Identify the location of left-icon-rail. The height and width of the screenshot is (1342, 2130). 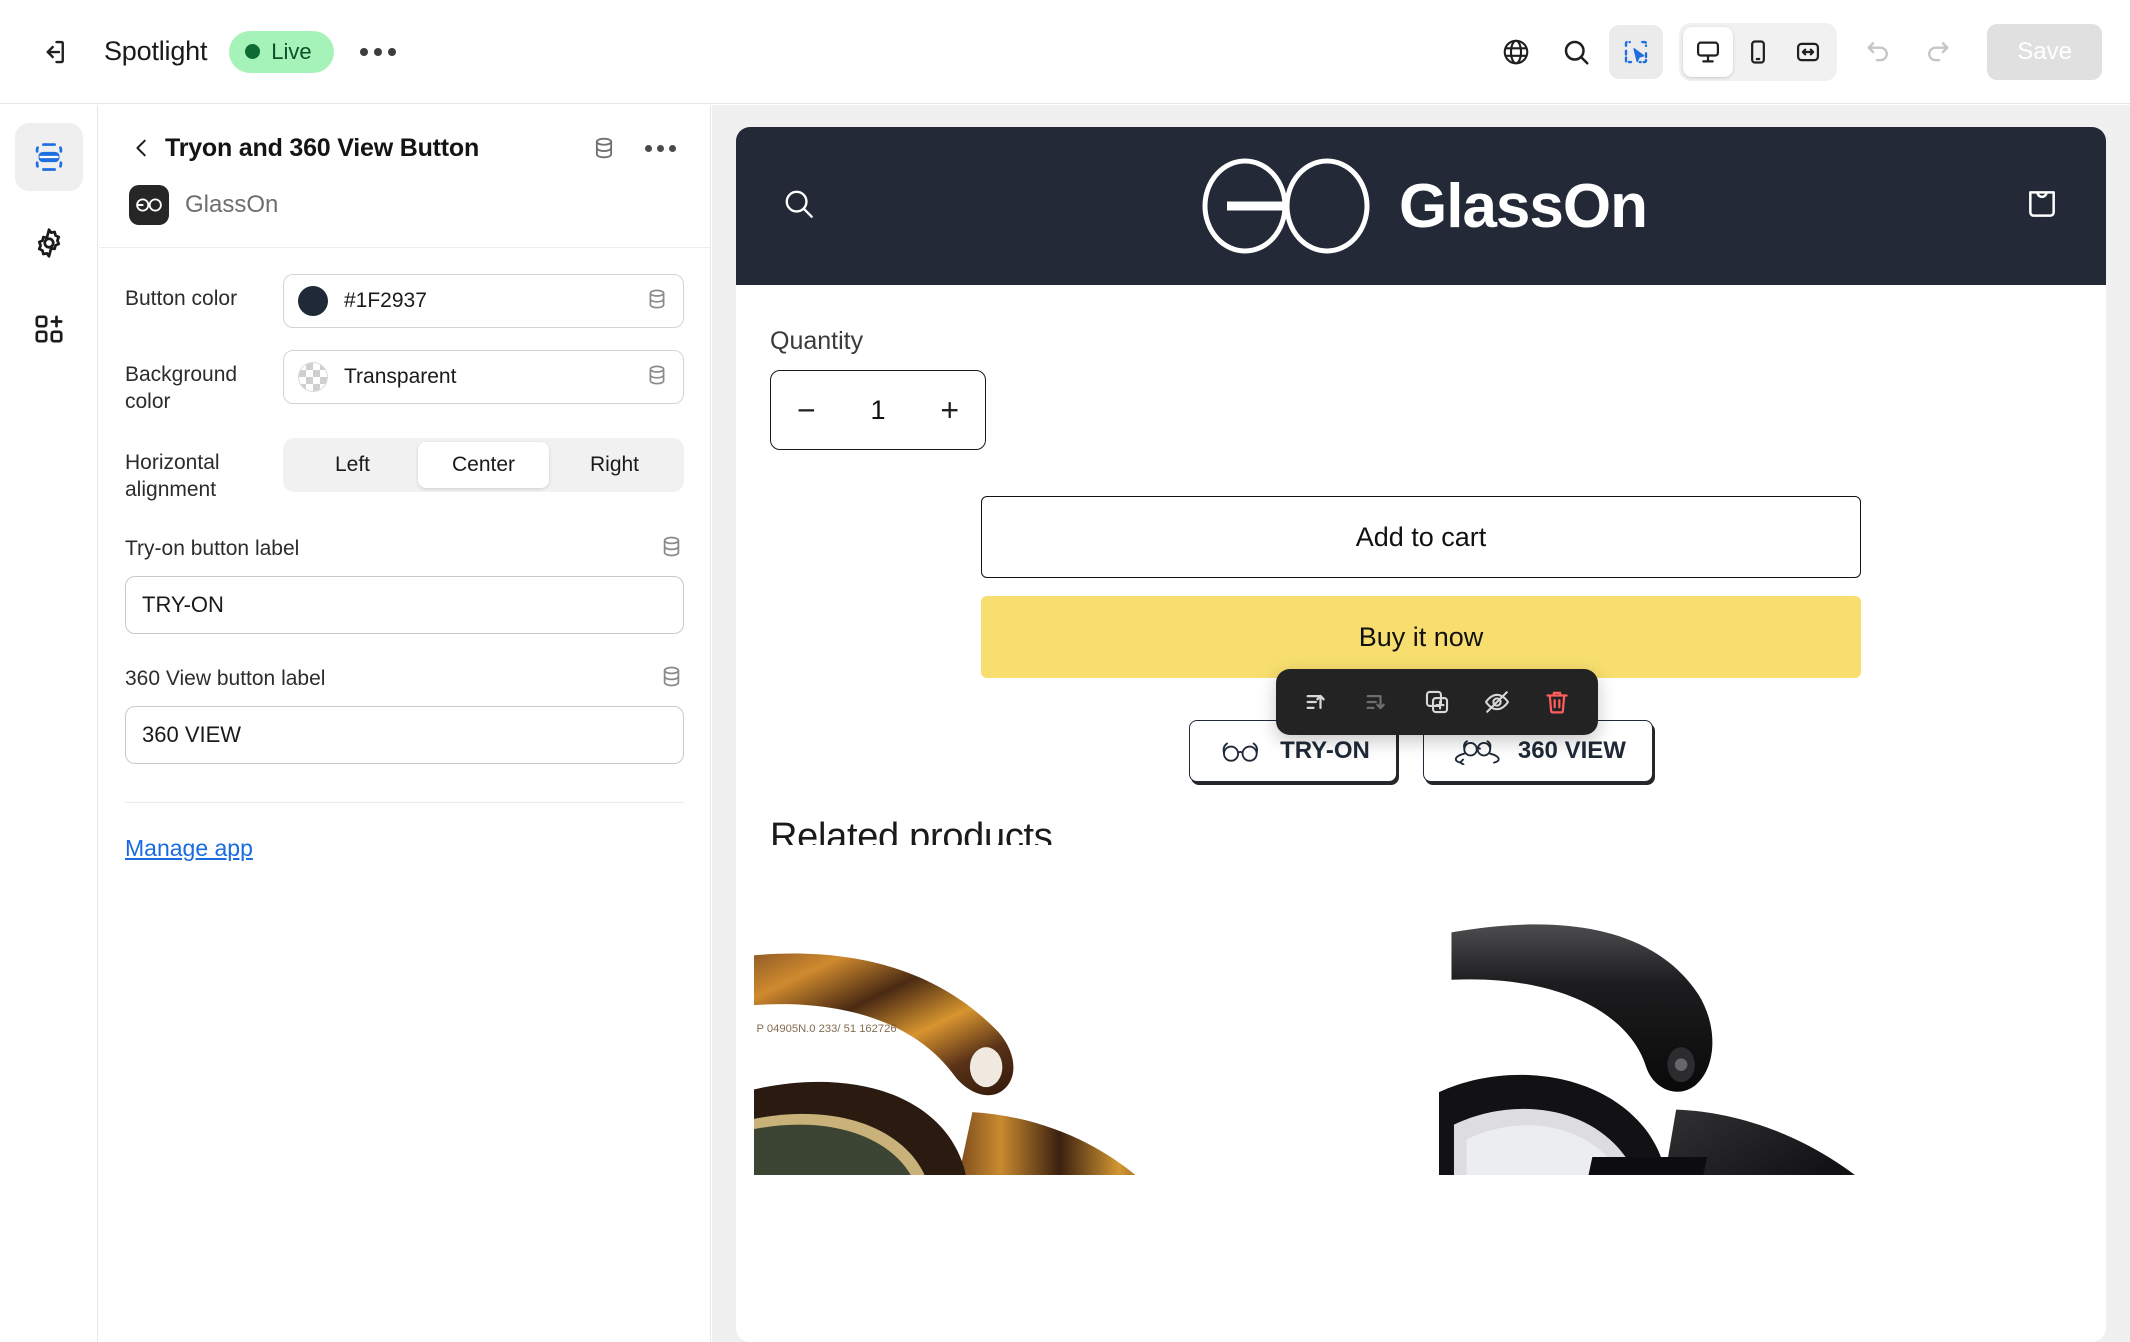
(49, 723).